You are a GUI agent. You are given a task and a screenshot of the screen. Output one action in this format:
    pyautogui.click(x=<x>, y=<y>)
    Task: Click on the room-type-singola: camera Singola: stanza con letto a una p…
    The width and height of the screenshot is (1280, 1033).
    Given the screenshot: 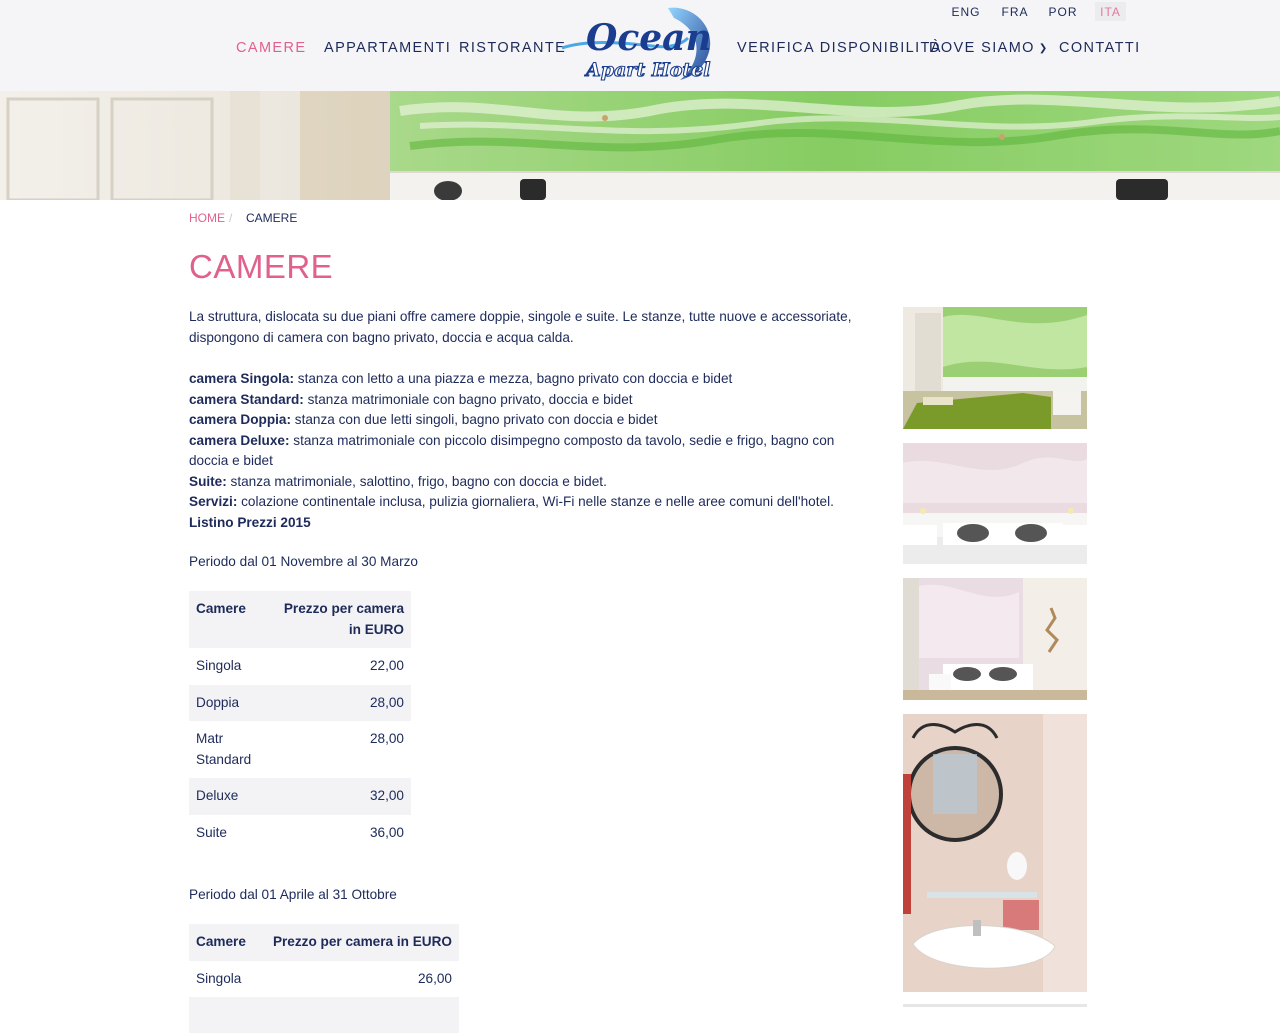 What is the action you would take?
    pyautogui.click(x=529, y=379)
    